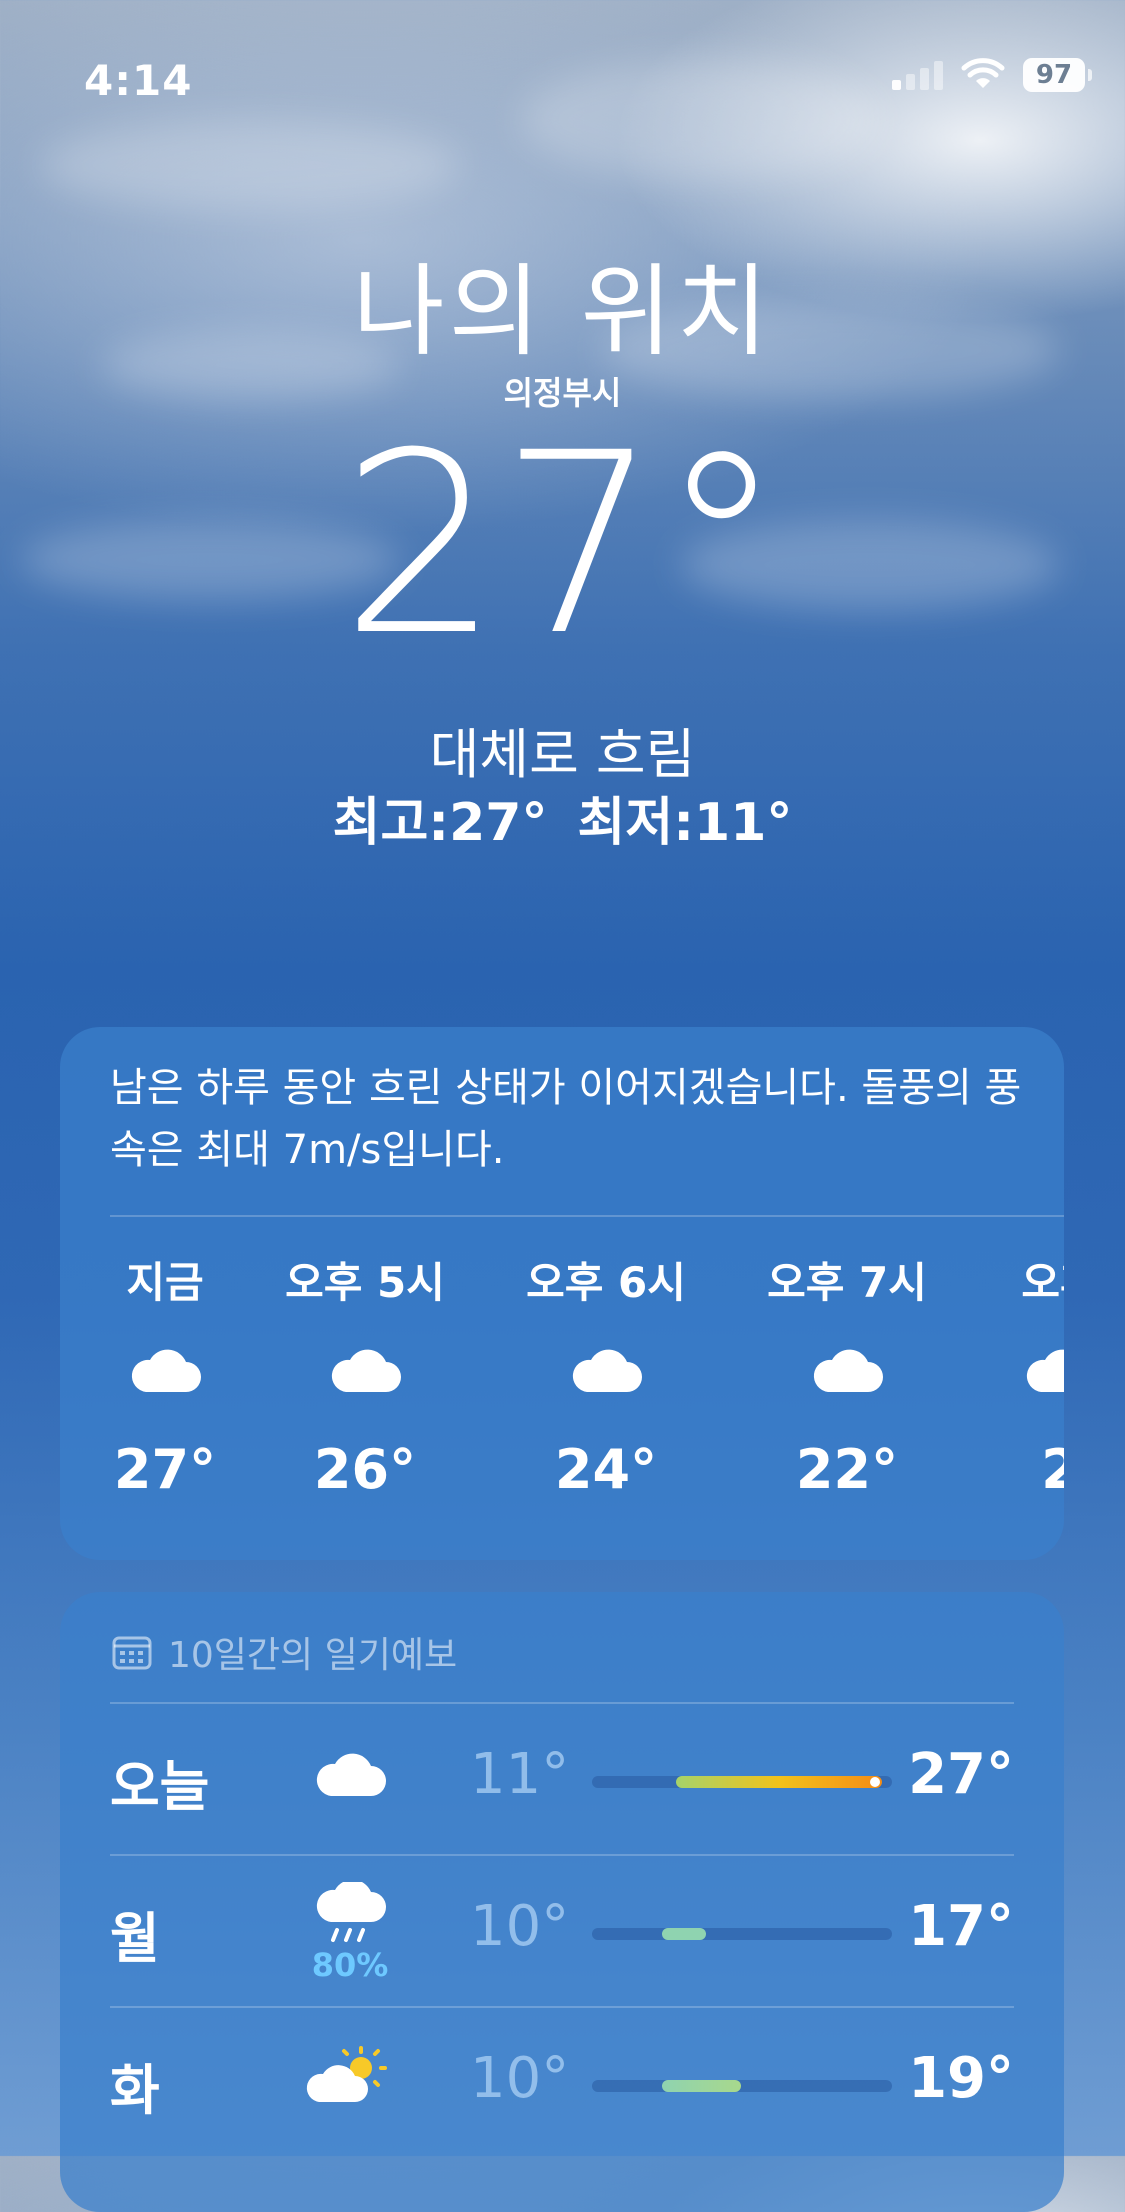 This screenshot has height=2212, width=1125. Describe the element at coordinates (132, 1653) in the screenshot. I see `calendar-icon` at that location.